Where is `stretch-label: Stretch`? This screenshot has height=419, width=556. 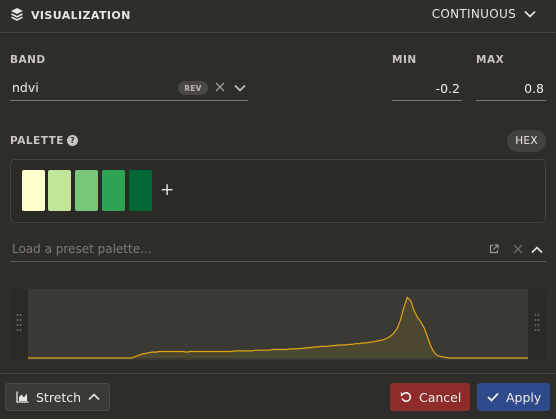
stretch-label: Stretch is located at coordinates (59, 397).